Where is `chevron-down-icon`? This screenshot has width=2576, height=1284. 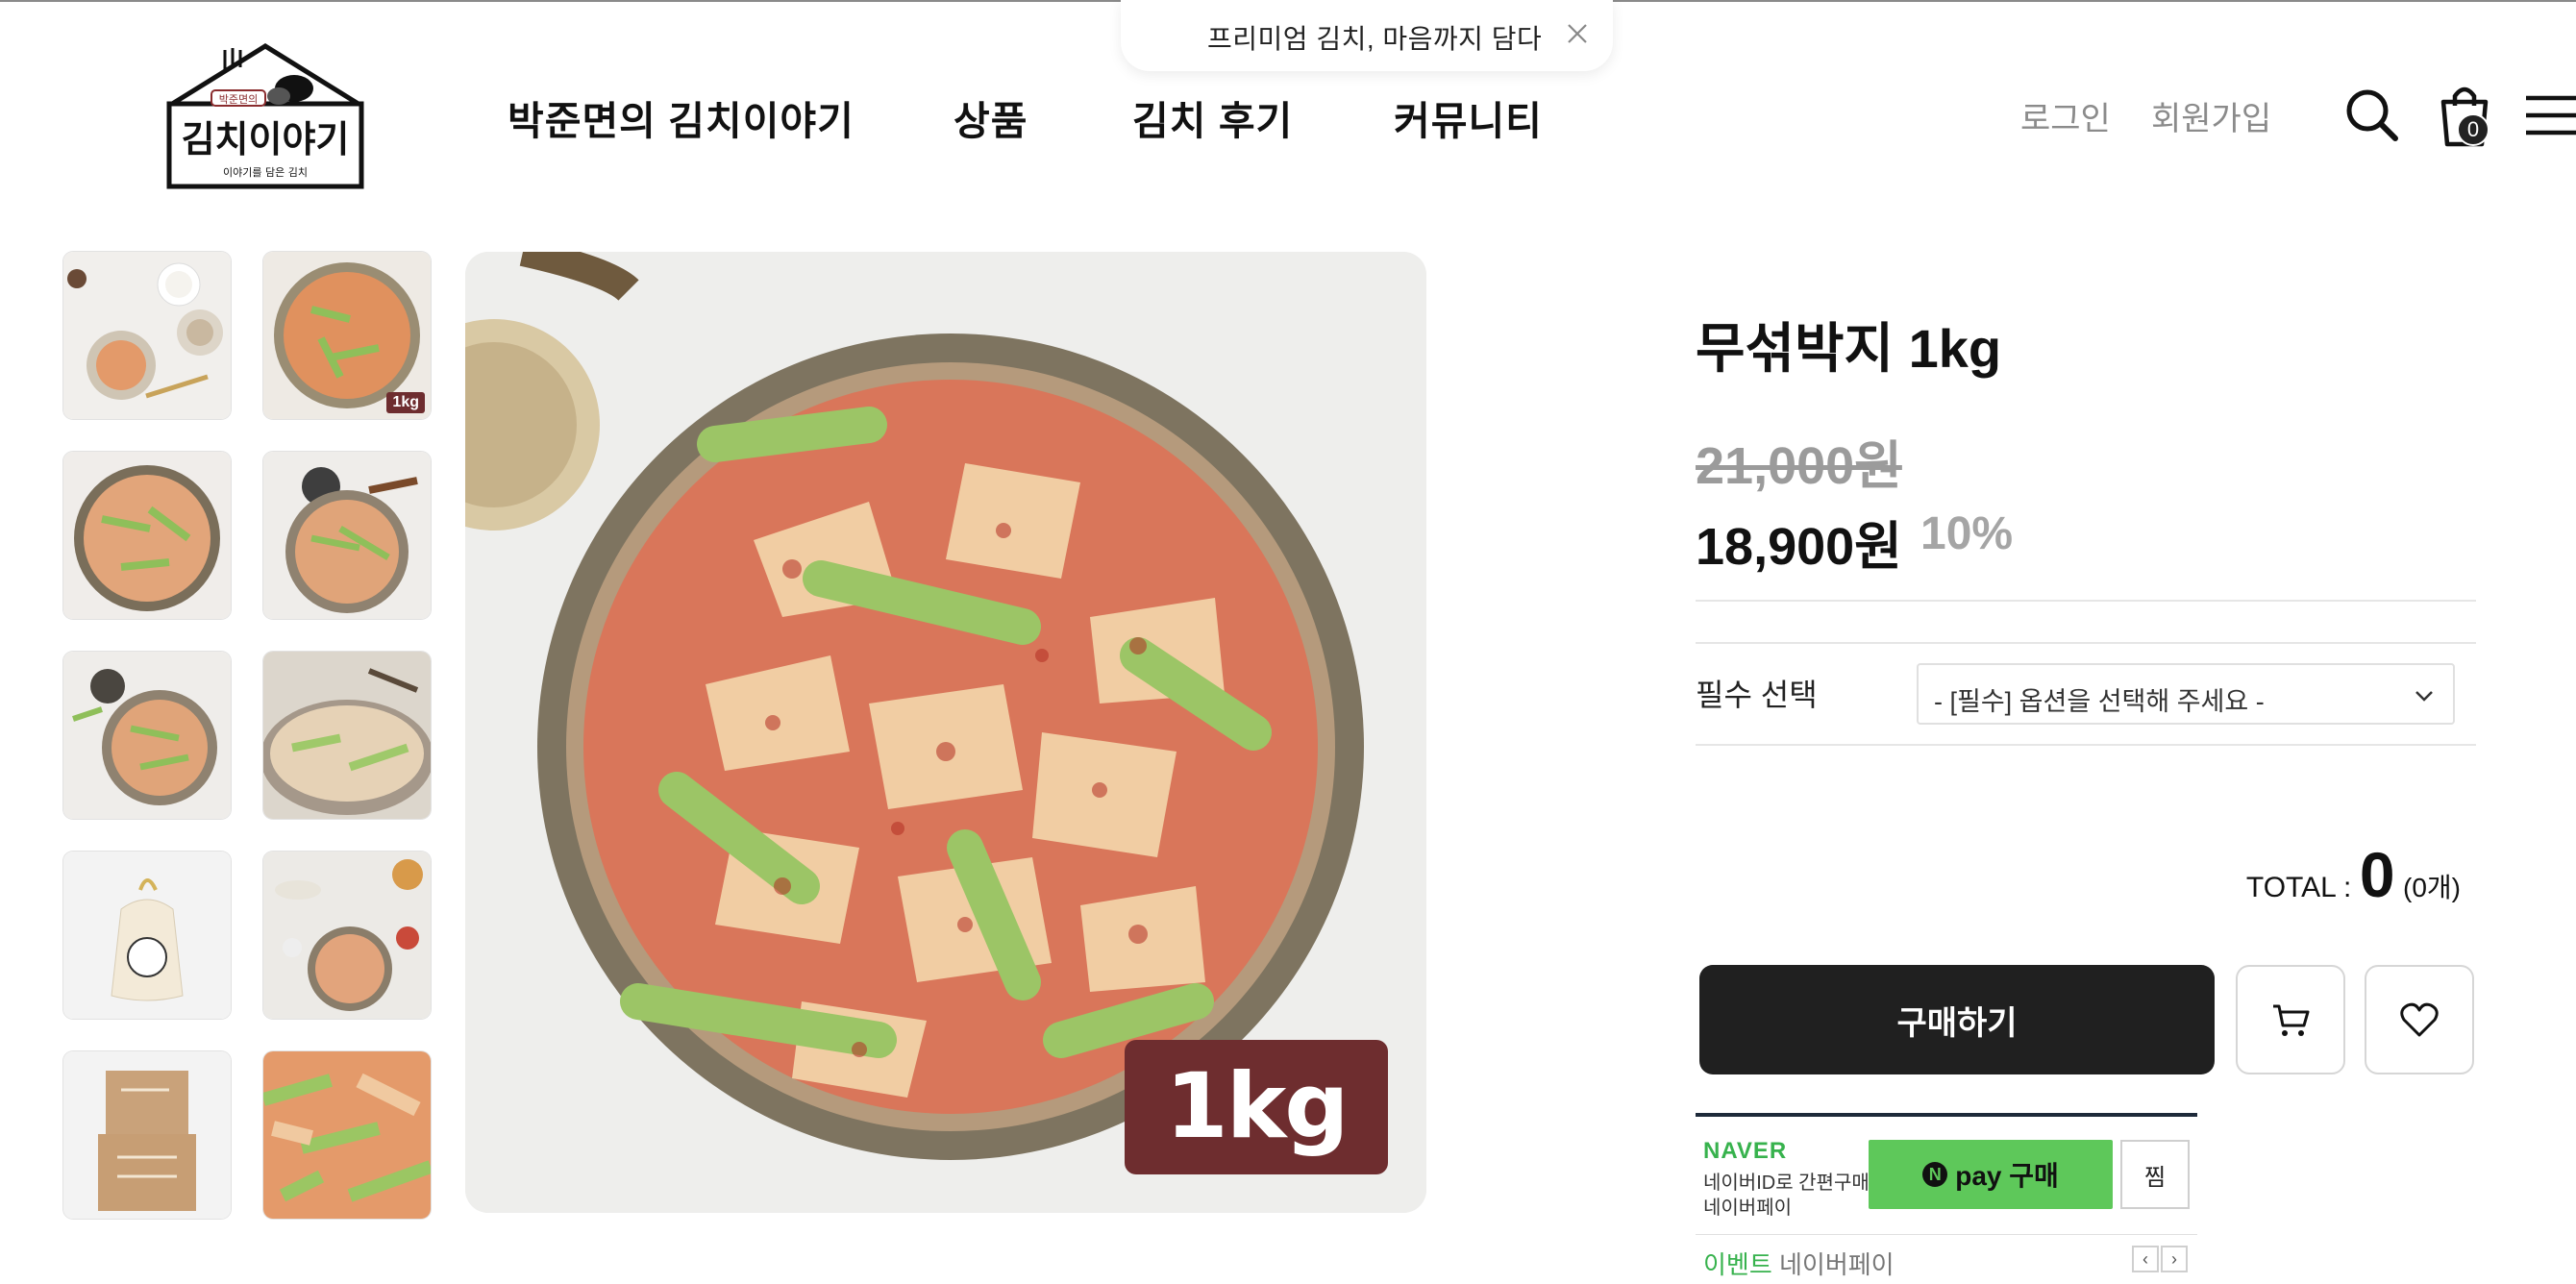 chevron-down-icon is located at coordinates (2424, 696).